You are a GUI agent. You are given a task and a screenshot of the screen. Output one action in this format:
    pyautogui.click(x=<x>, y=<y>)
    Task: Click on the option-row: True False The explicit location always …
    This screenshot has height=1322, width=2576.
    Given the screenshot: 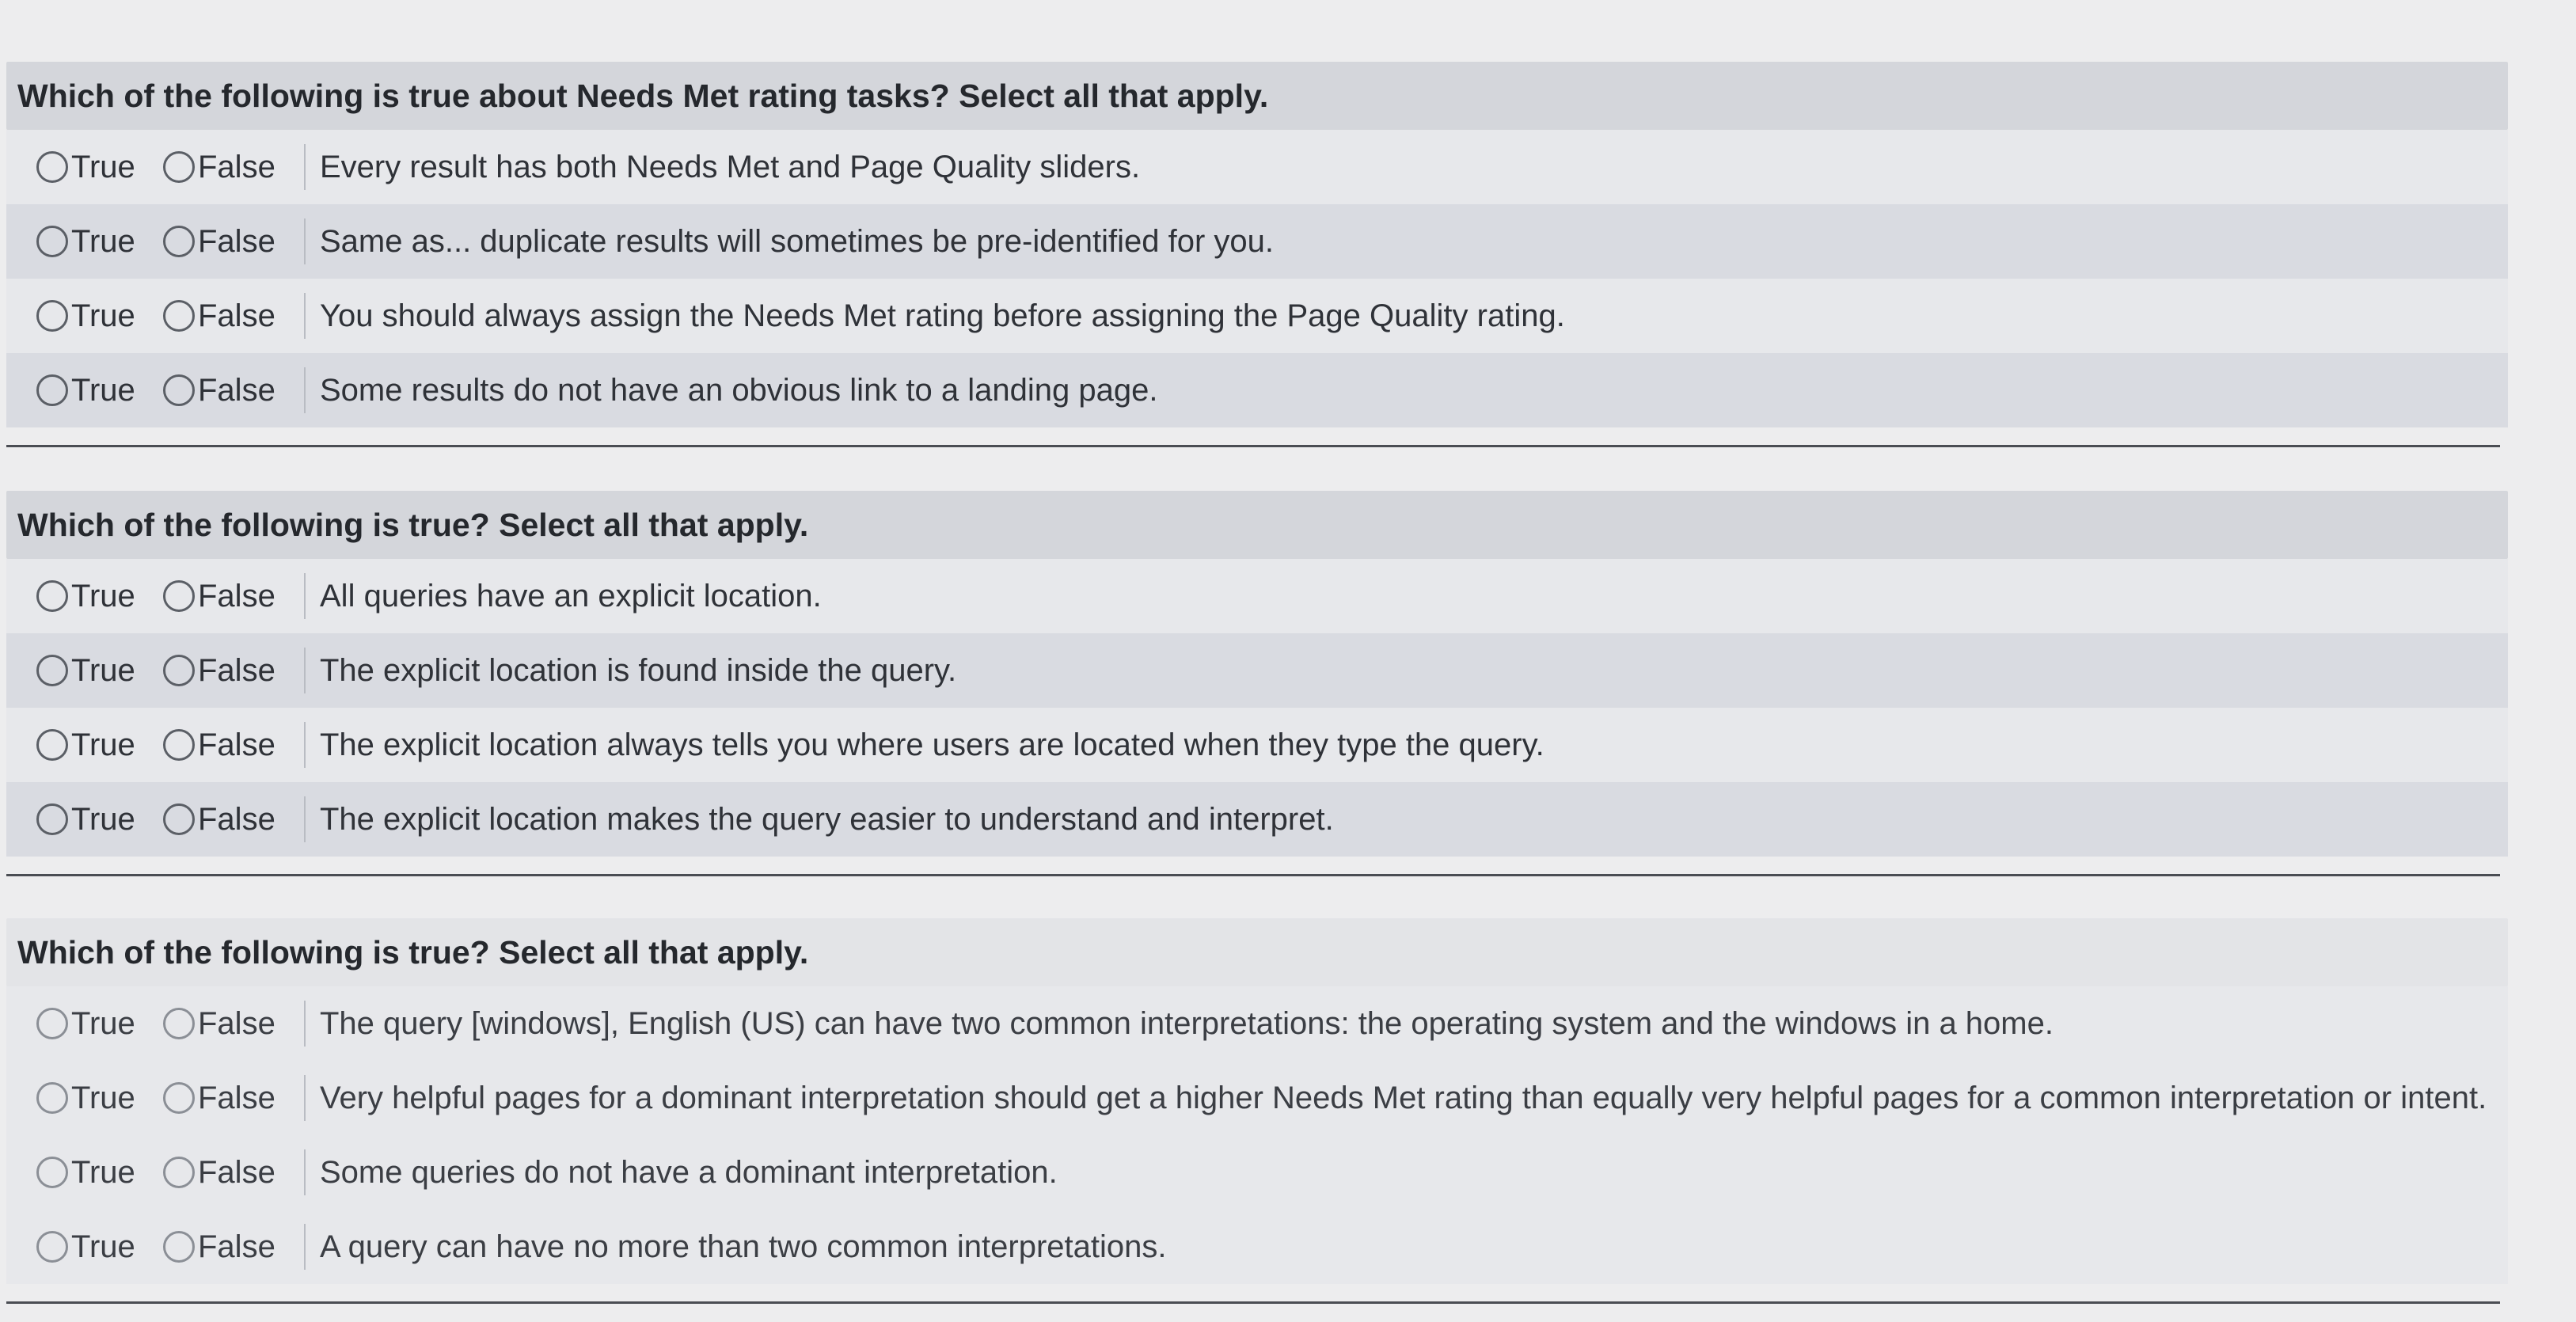 What is the action you would take?
    pyautogui.click(x=1257, y=745)
    